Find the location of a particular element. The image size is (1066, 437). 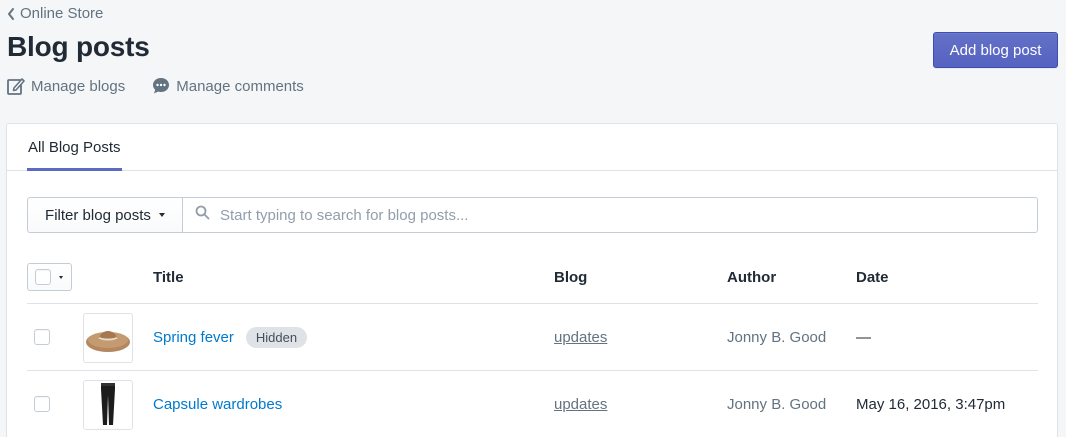

select-all-checkbox is located at coordinates (43, 277).